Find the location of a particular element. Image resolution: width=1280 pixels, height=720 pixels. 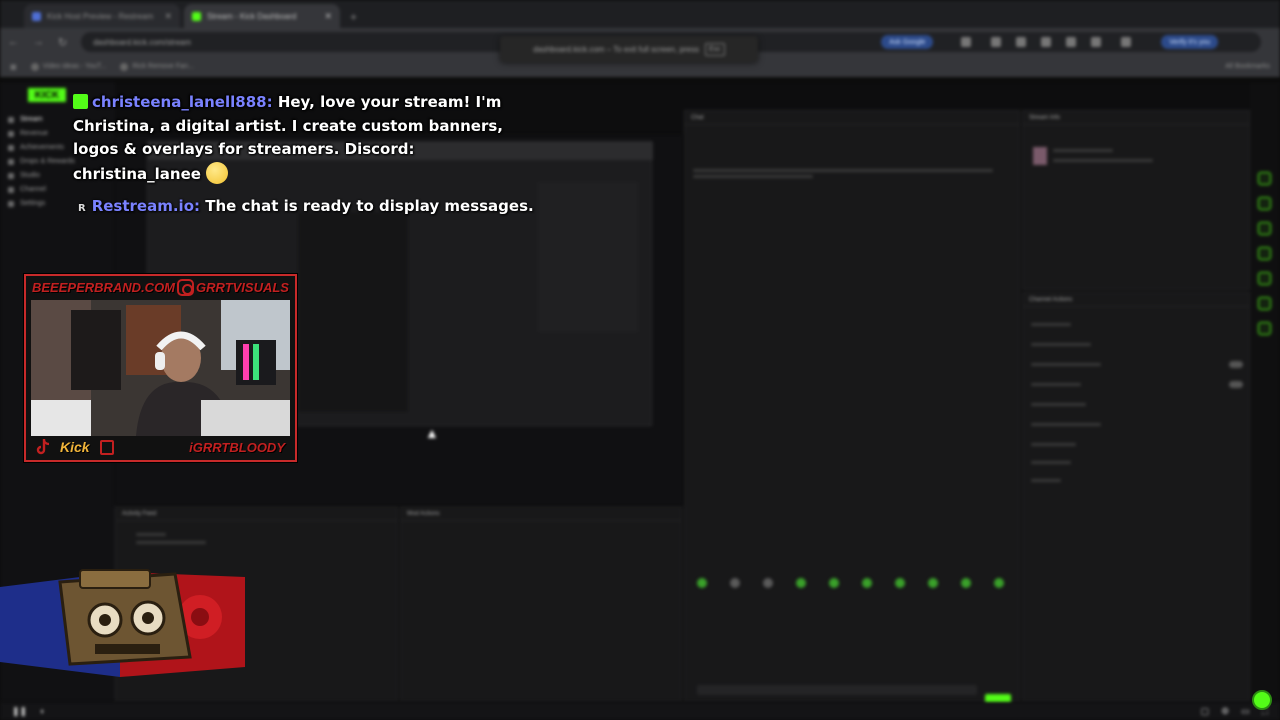

apps-icon: ▦ is located at coordinates (13, 67).